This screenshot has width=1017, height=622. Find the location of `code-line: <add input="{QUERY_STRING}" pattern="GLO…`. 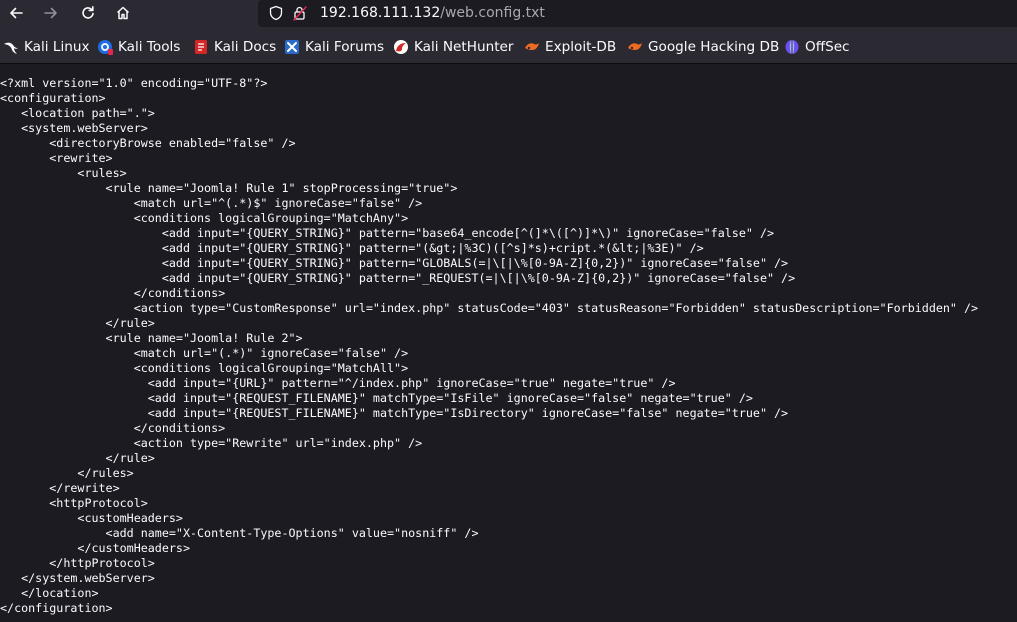

code-line: <add input="{QUERY_STRING}" pattern="GLO… is located at coordinates (394, 263).